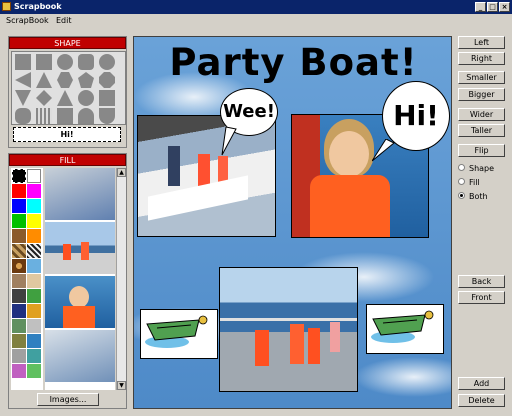 Image resolution: width=512 pixels, height=416 pixels. Describe the element at coordinates (34, 326) in the screenshot. I see `swatch-texture-silver` at that location.